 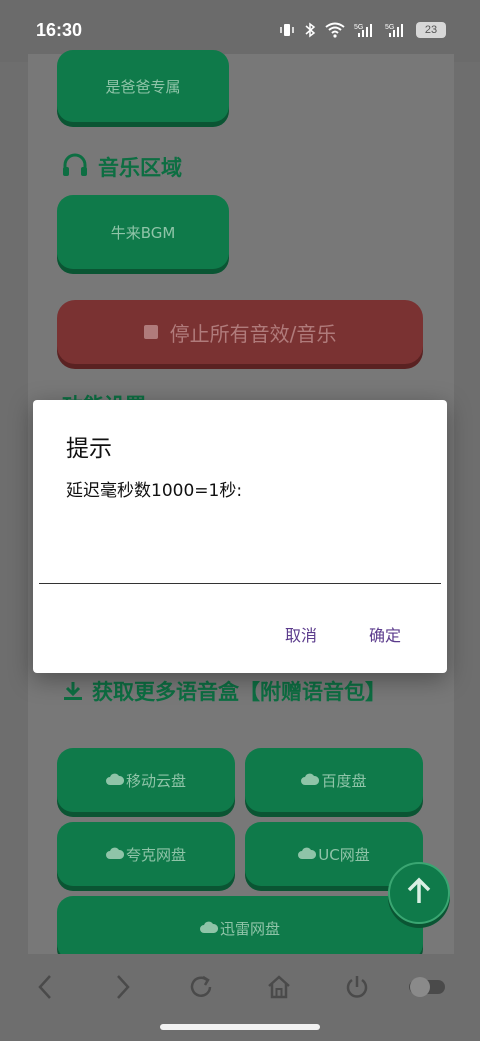 I want to click on power-button, so click(x=357, y=989).